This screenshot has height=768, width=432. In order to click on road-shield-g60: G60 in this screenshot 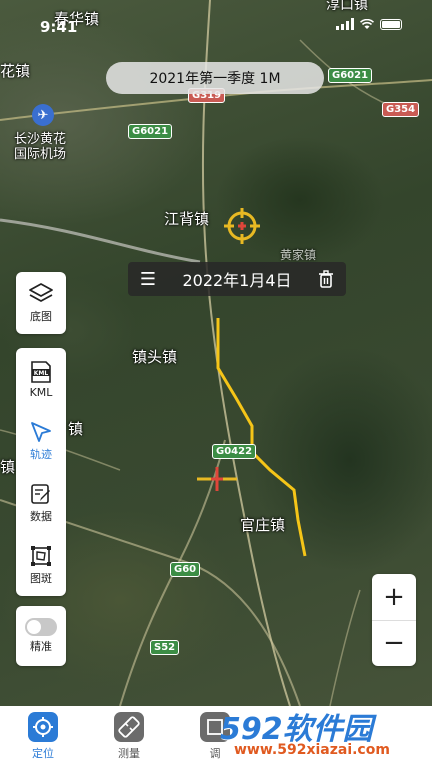, I will do `click(185, 569)`.